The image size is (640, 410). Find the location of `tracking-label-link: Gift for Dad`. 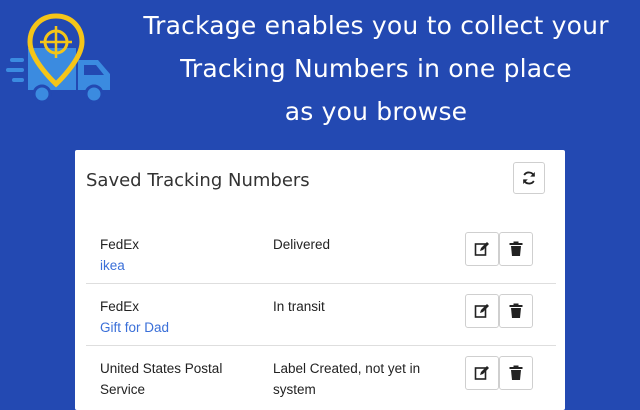

tracking-label-link: Gift for Dad is located at coordinates (180, 327).